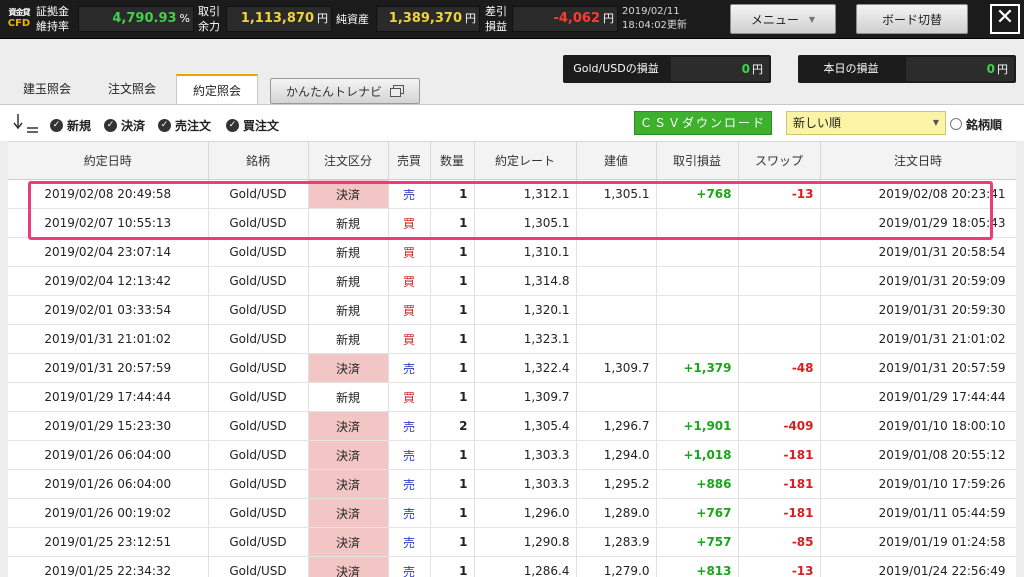 The image size is (1024, 577). Describe the element at coordinates (918, 281) in the screenshot. I see `cell-order-date: 2019/01/31 20:59:09` at that location.